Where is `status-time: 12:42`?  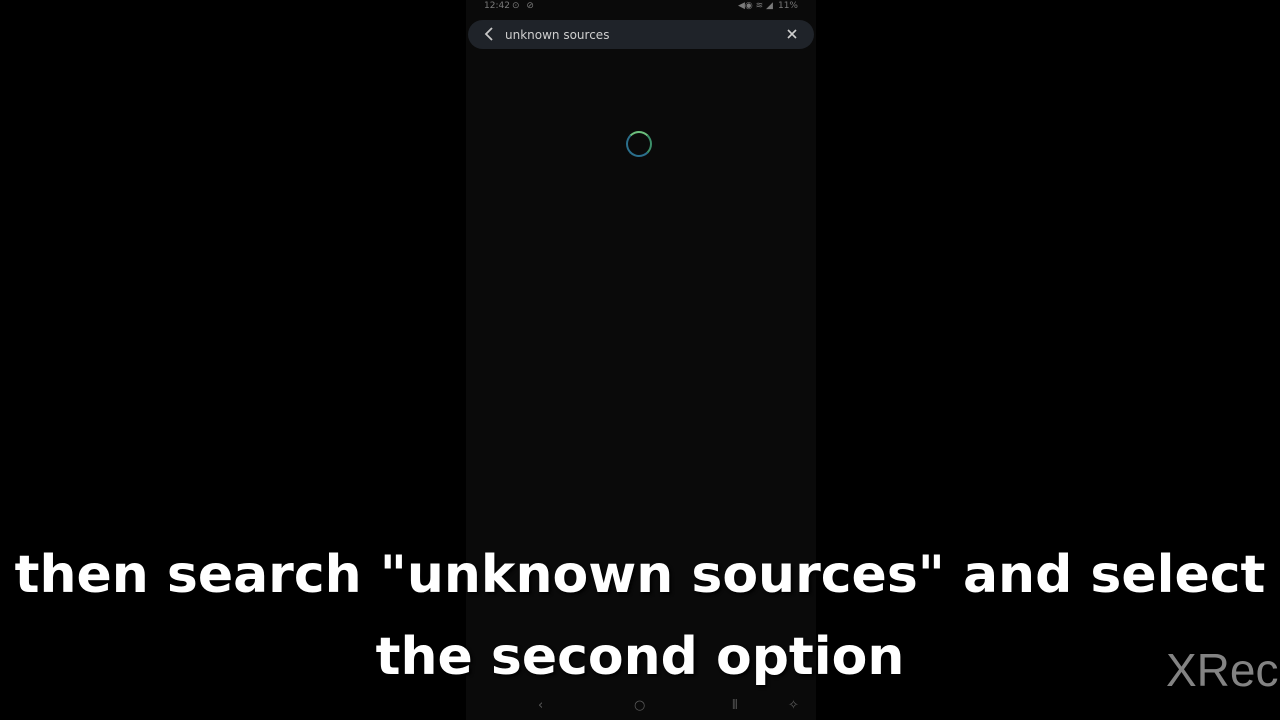 status-time: 12:42 is located at coordinates (497, 6).